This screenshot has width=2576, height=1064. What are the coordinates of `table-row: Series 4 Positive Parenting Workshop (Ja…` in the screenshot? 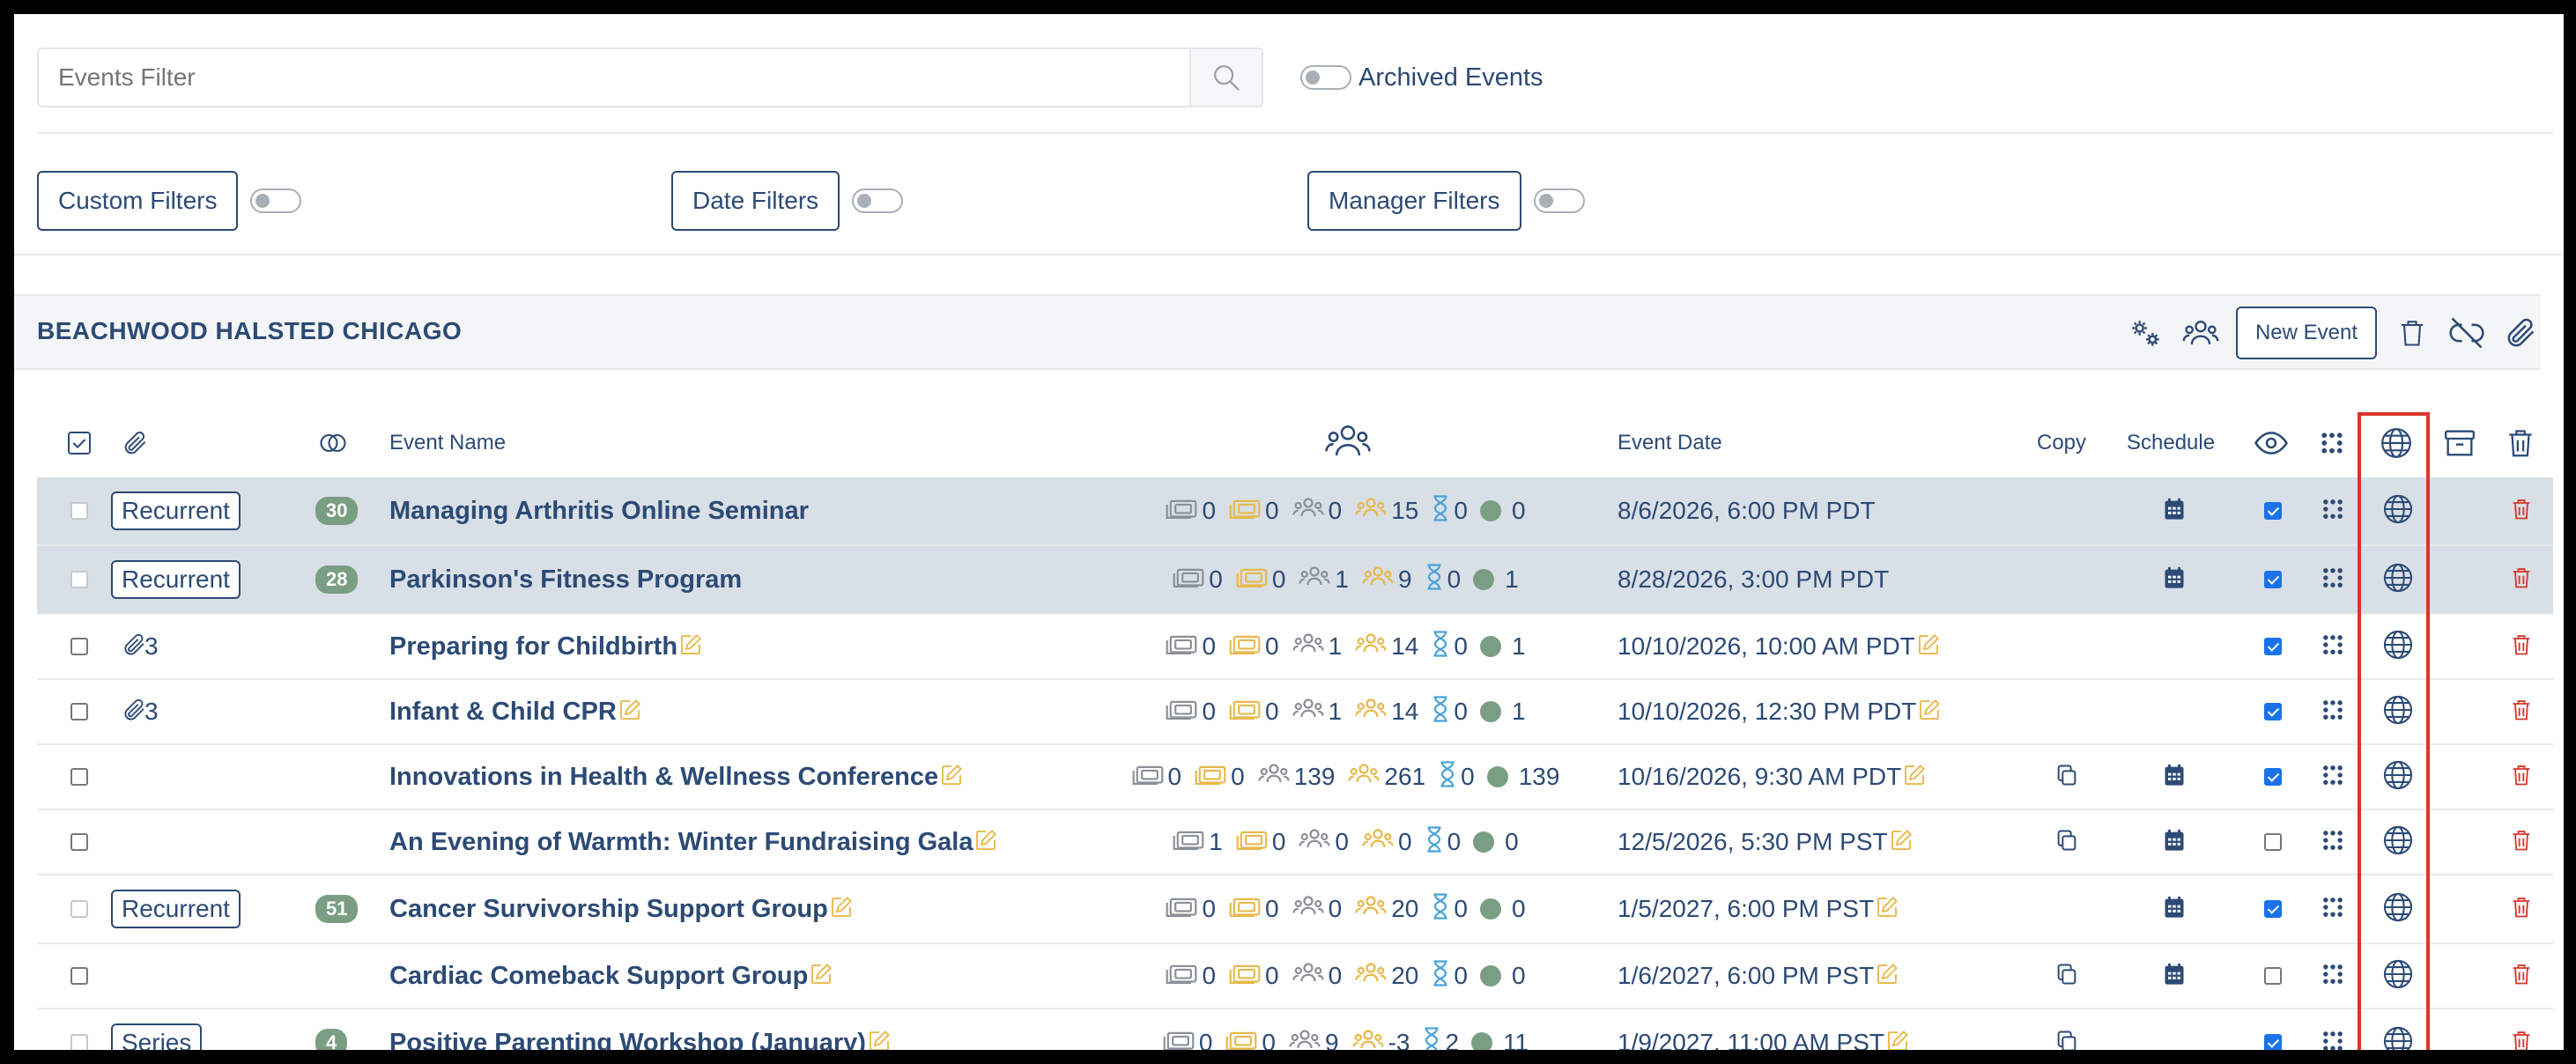 It's located at (1295, 1029).